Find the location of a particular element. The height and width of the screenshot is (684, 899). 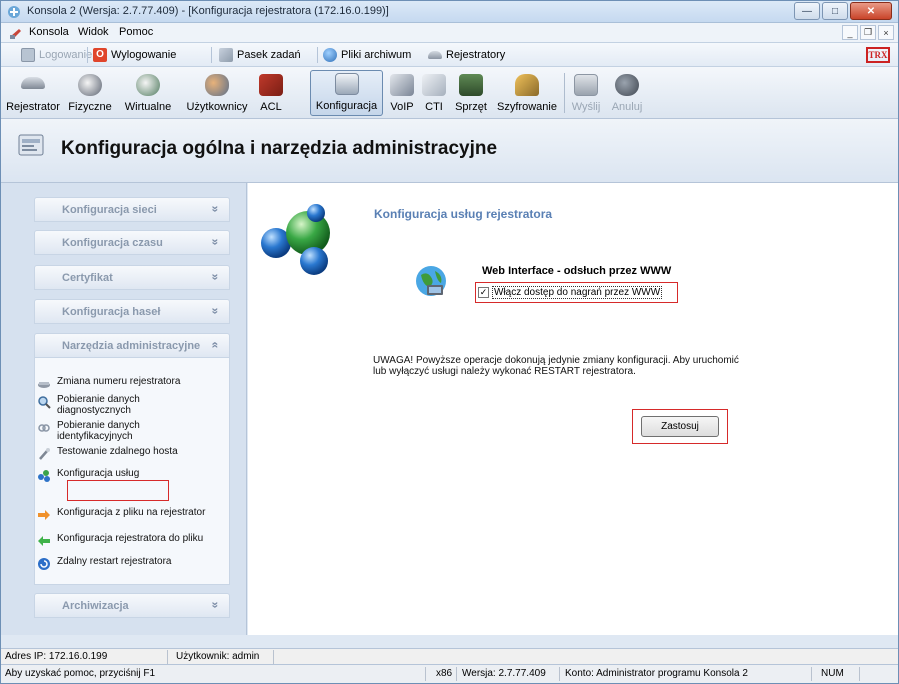

tool-config-recorder-to-file: Konfiguracja rejestratora do pliku is located at coordinates (131, 540).